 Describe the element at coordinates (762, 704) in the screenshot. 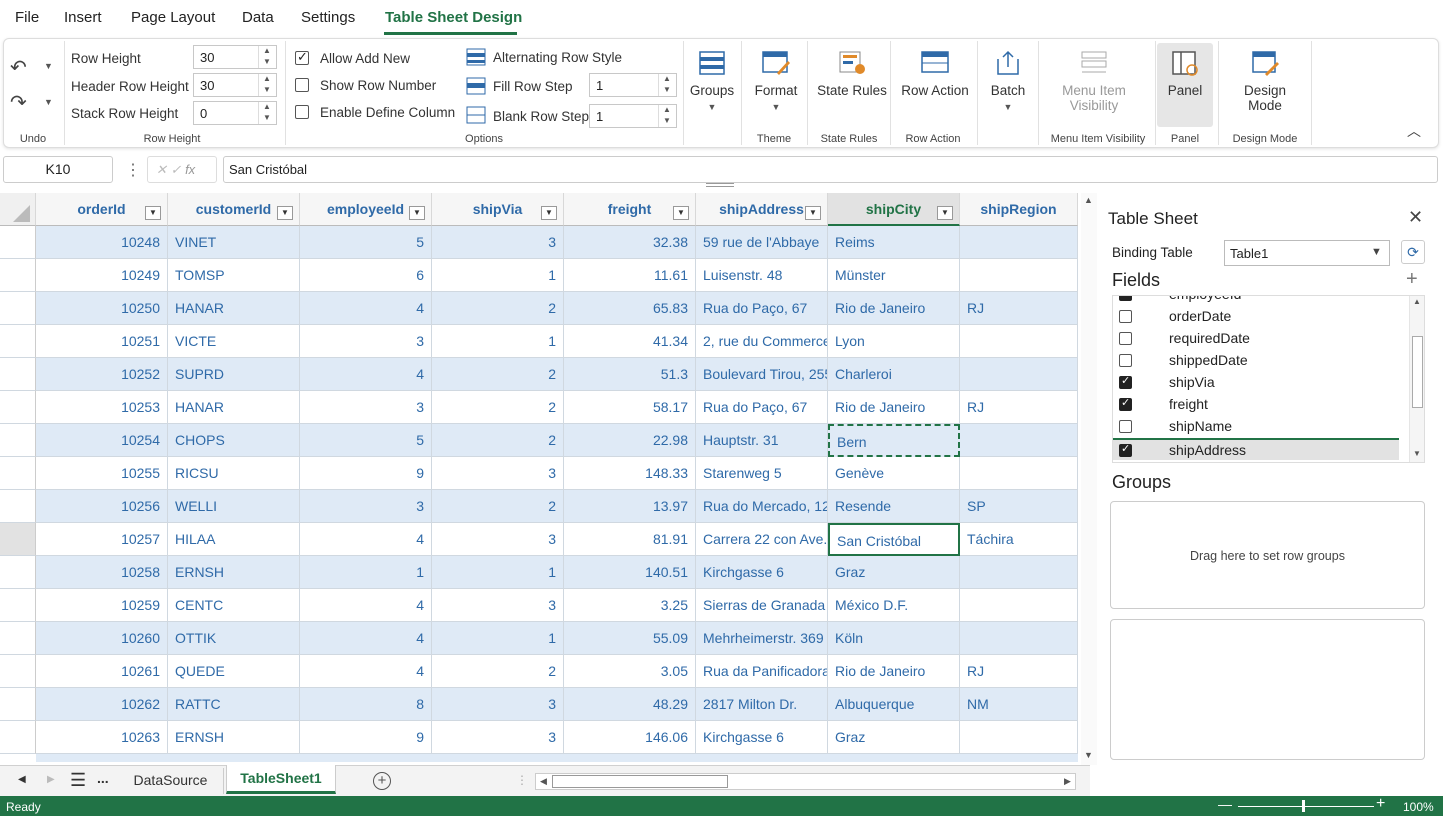

I see `cell-shipAddress: 2817 Milton Dr.` at that location.